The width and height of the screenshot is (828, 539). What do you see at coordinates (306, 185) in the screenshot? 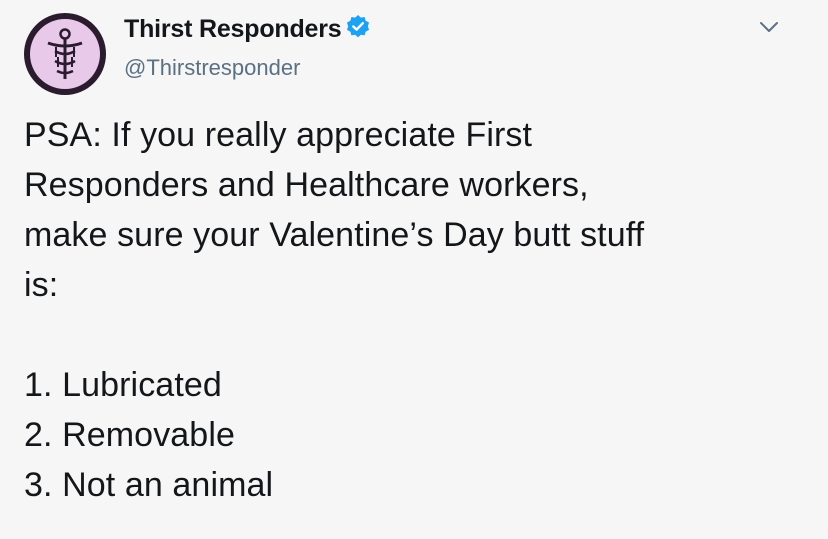
I see `tweet-text-line: Responders and Healthcare workers,` at bounding box center [306, 185].